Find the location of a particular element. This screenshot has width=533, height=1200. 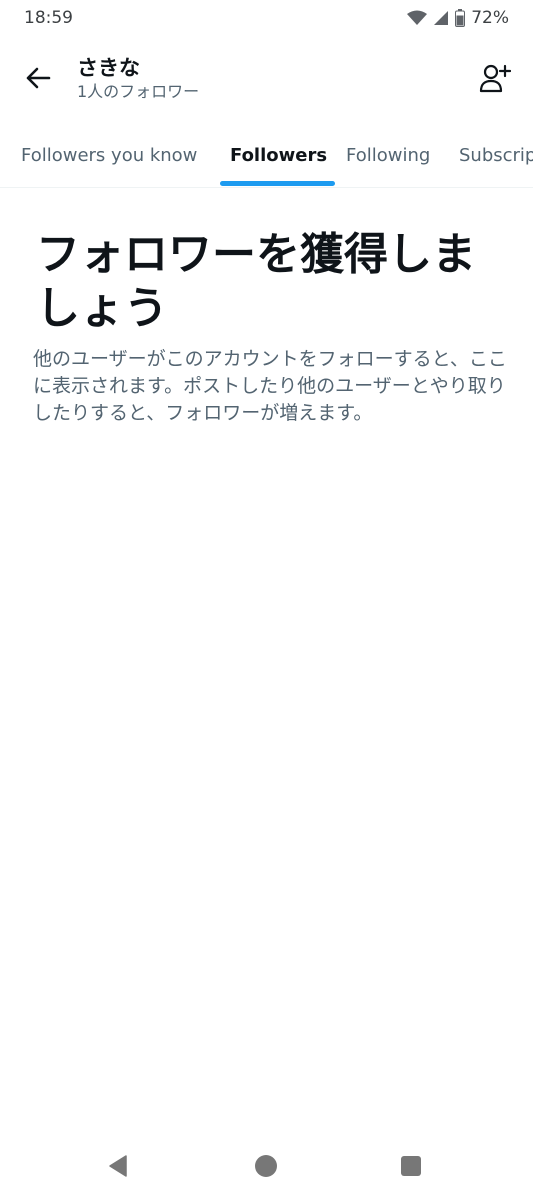

back-triangle-icon is located at coordinates (118, 1168).